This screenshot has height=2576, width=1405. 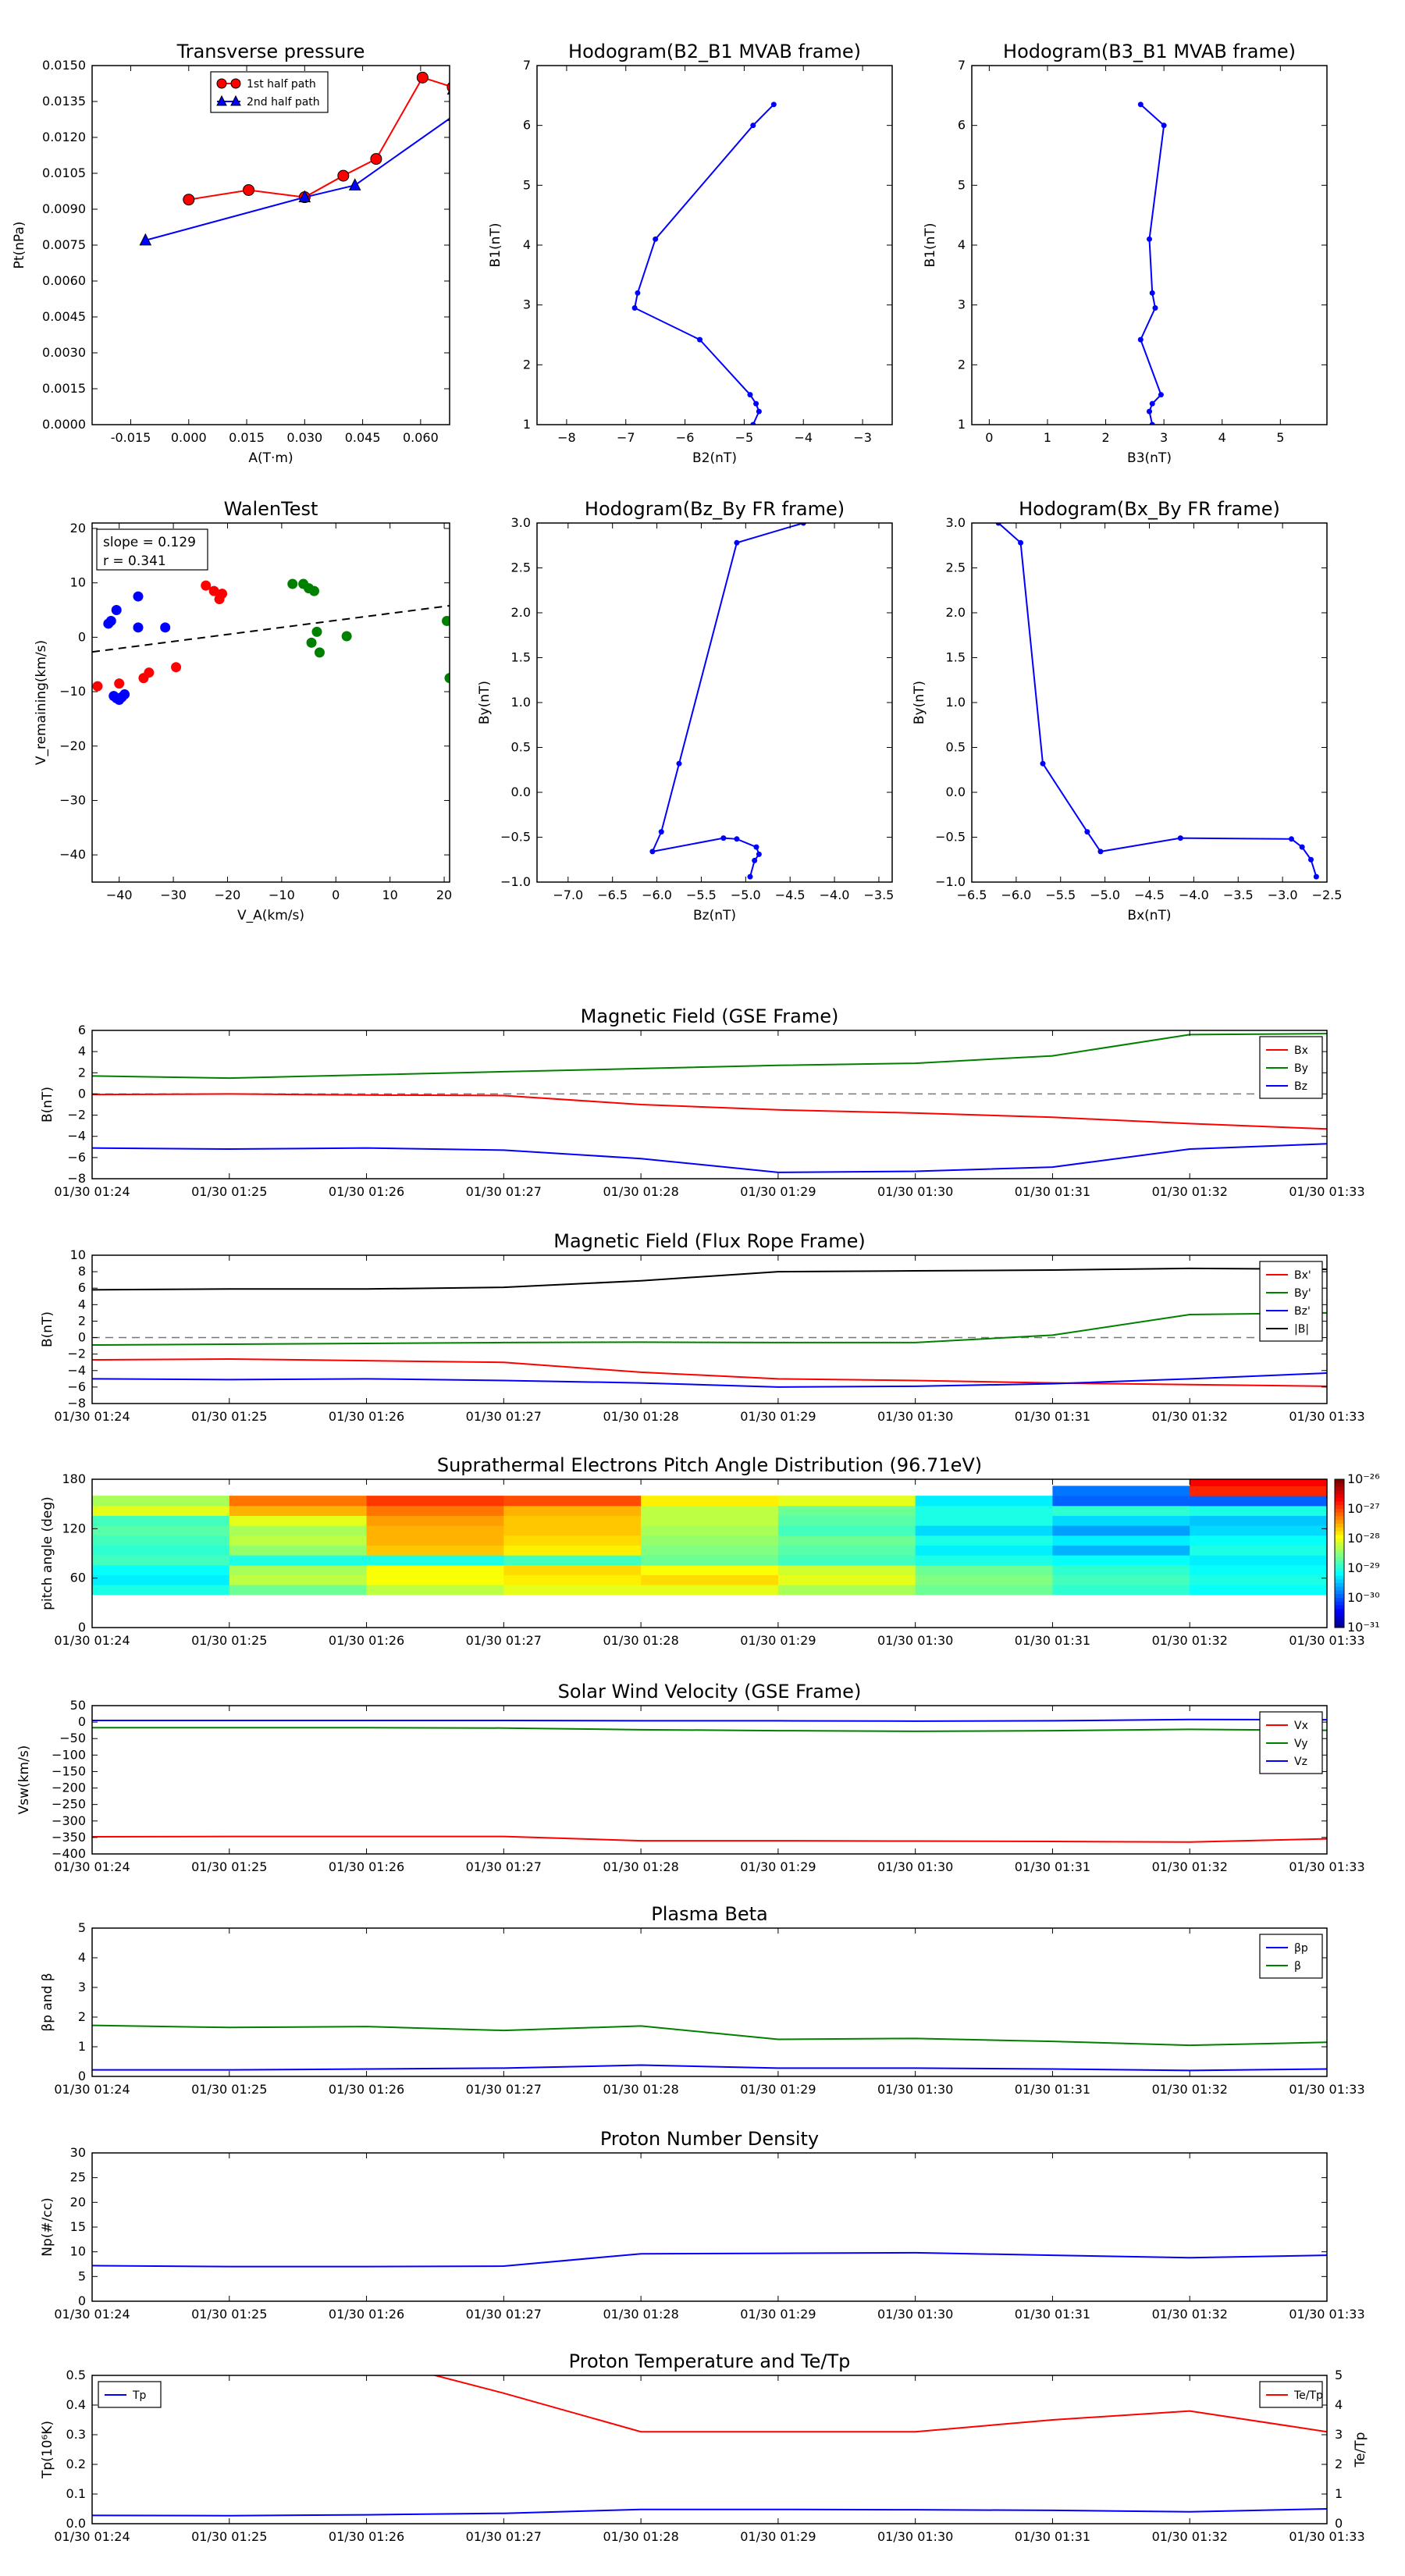 I want to click on x-tick-label: −6.5, so click(x=972, y=895).